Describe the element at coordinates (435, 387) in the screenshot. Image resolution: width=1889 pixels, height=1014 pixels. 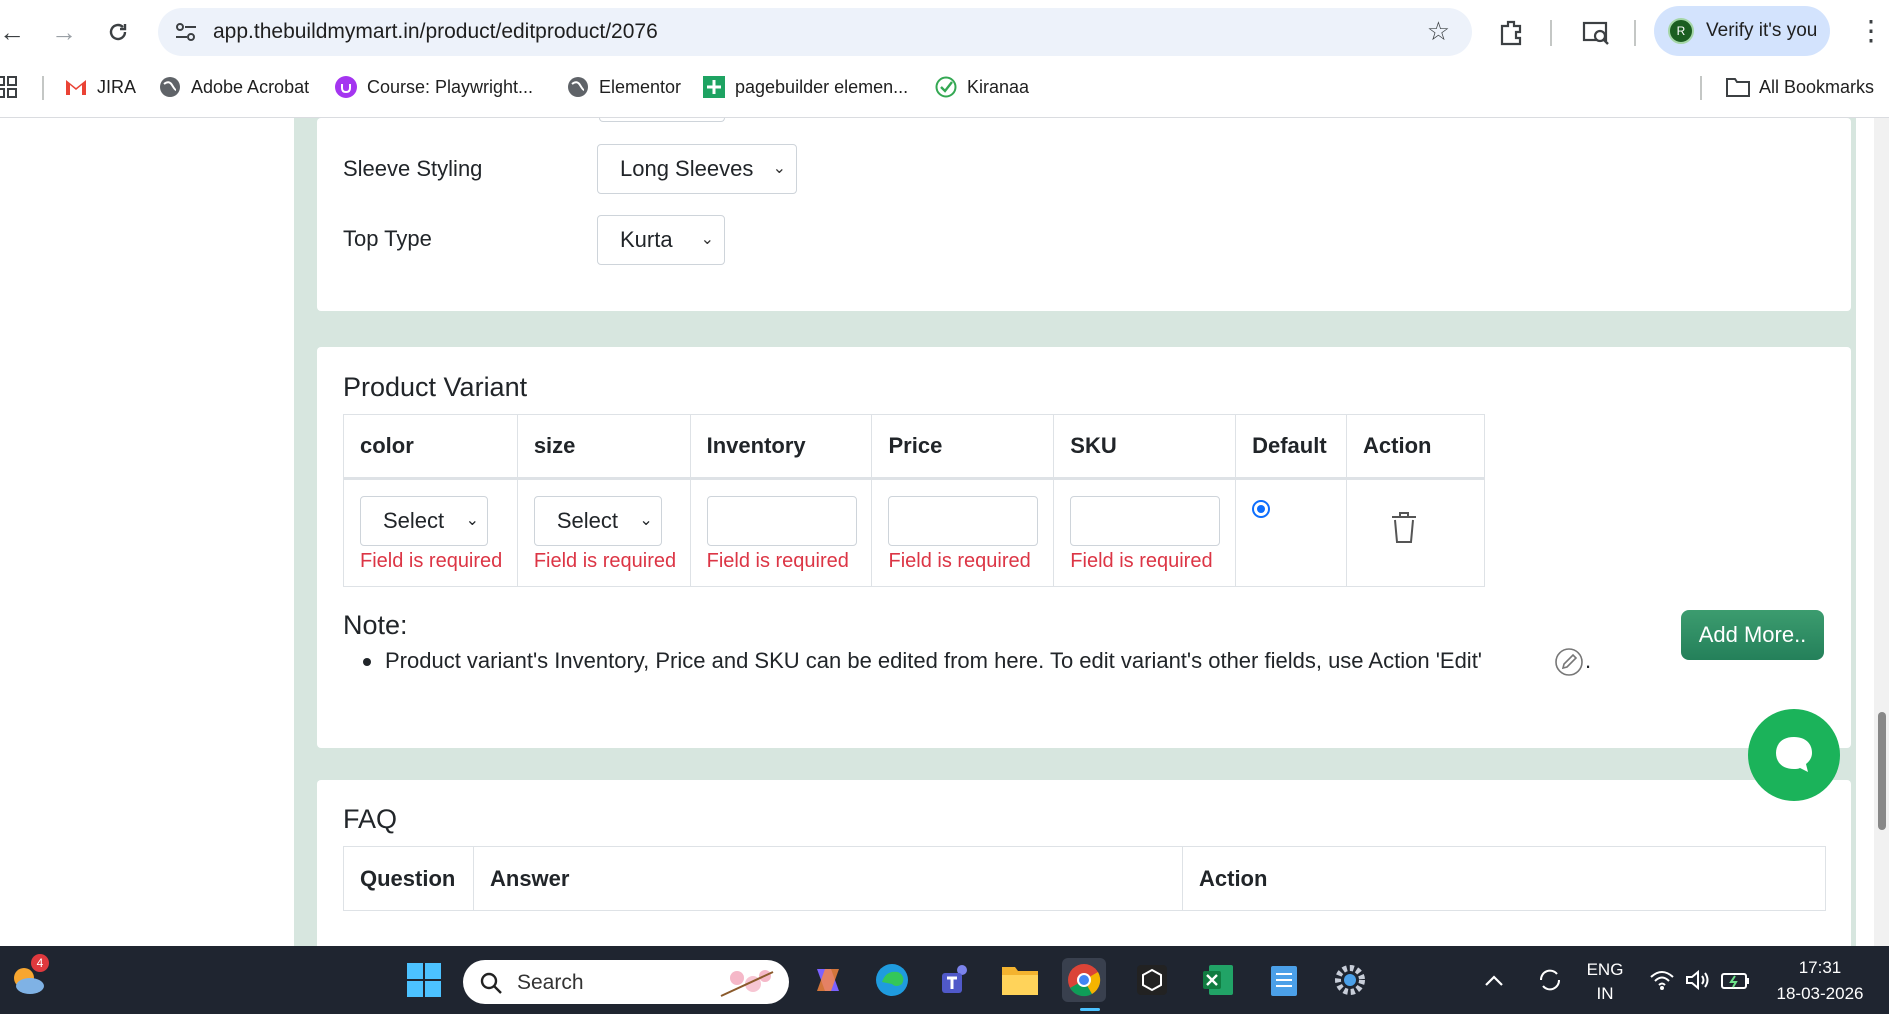
I see `variant-title: Product Variant` at that location.